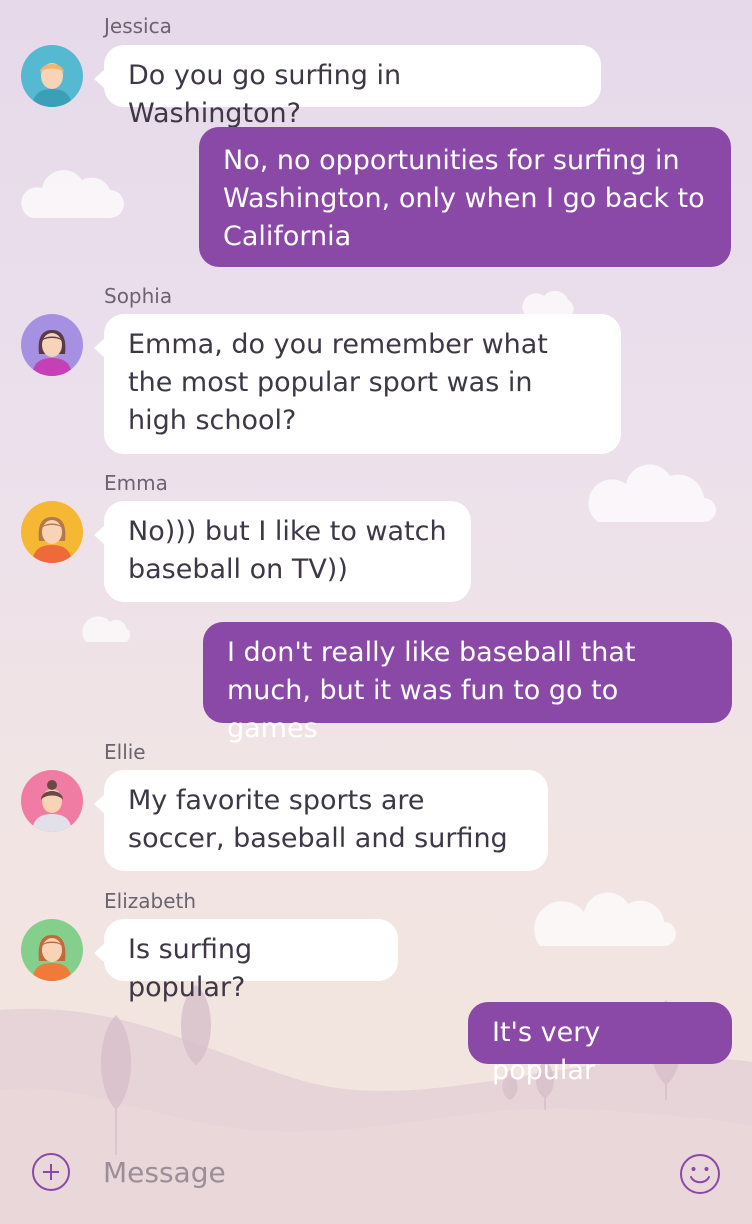  I want to click on message-composer, so click(376, 1182).